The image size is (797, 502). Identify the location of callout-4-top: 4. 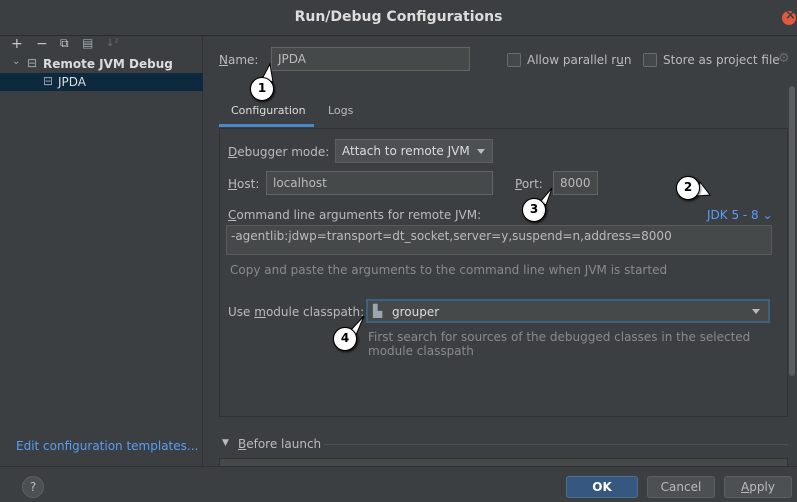
(345, 339).